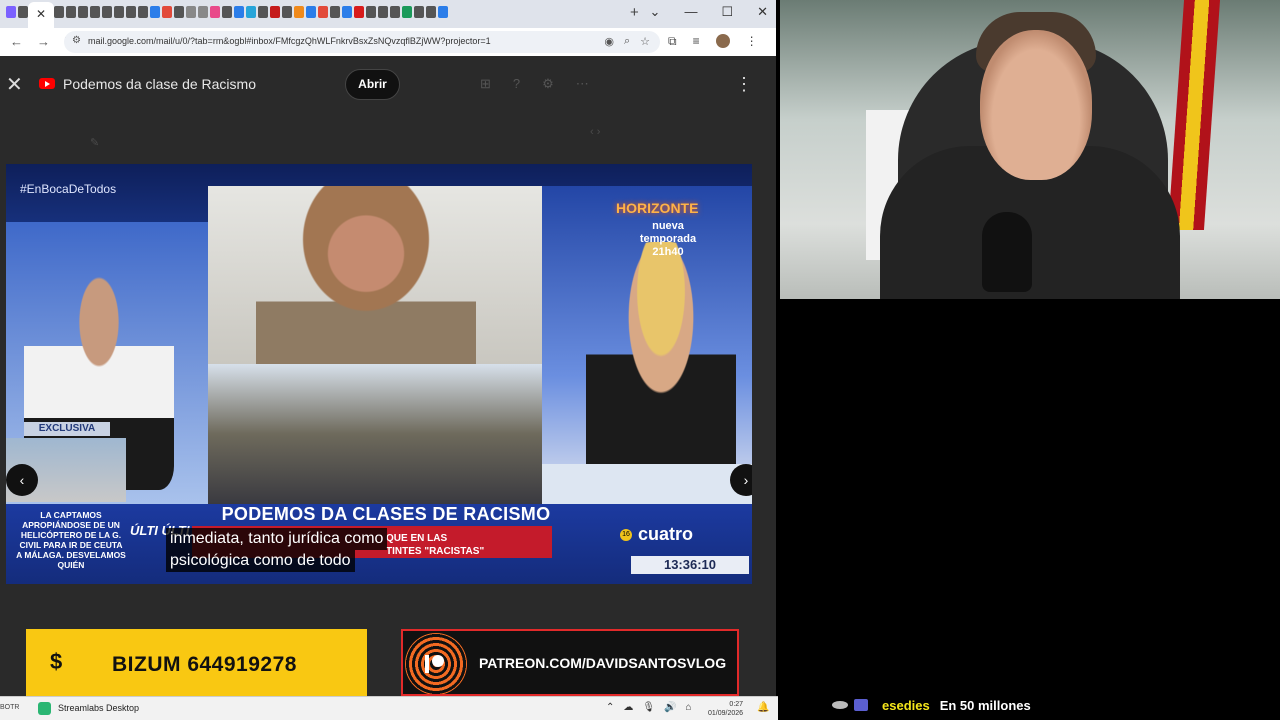 This screenshot has height=720, width=1280. I want to click on dimmed-toolbar-icons: ⊞ ? ⚙ ⋯, so click(534, 84).